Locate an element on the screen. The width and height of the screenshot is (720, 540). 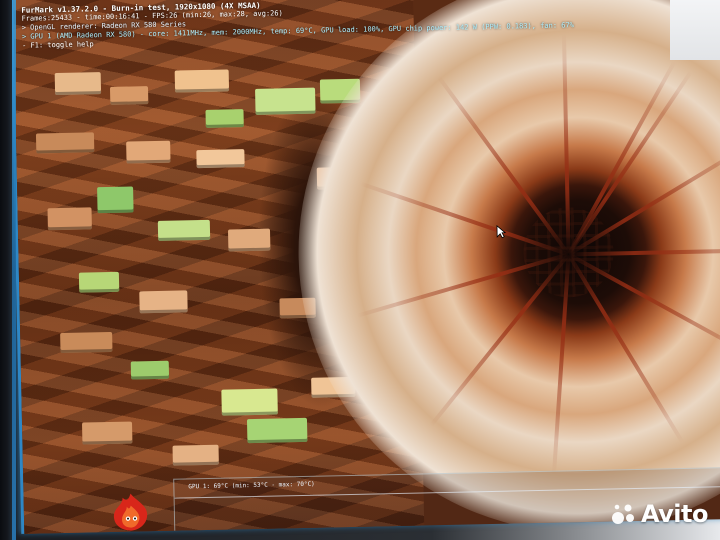
furmark-flame-icon is located at coordinates (130, 511).